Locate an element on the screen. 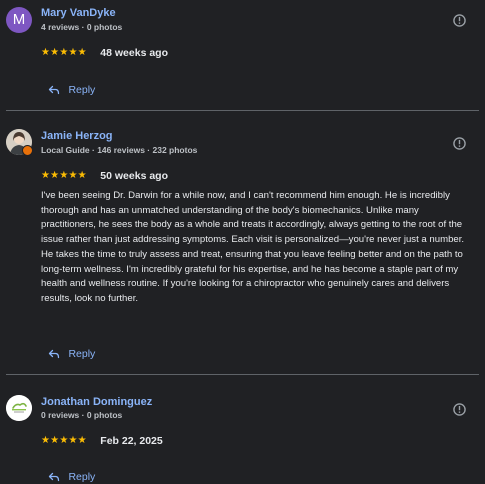 The image size is (485, 484). rating-row: ★★★★★ 48 weeks ago is located at coordinates (104, 51).